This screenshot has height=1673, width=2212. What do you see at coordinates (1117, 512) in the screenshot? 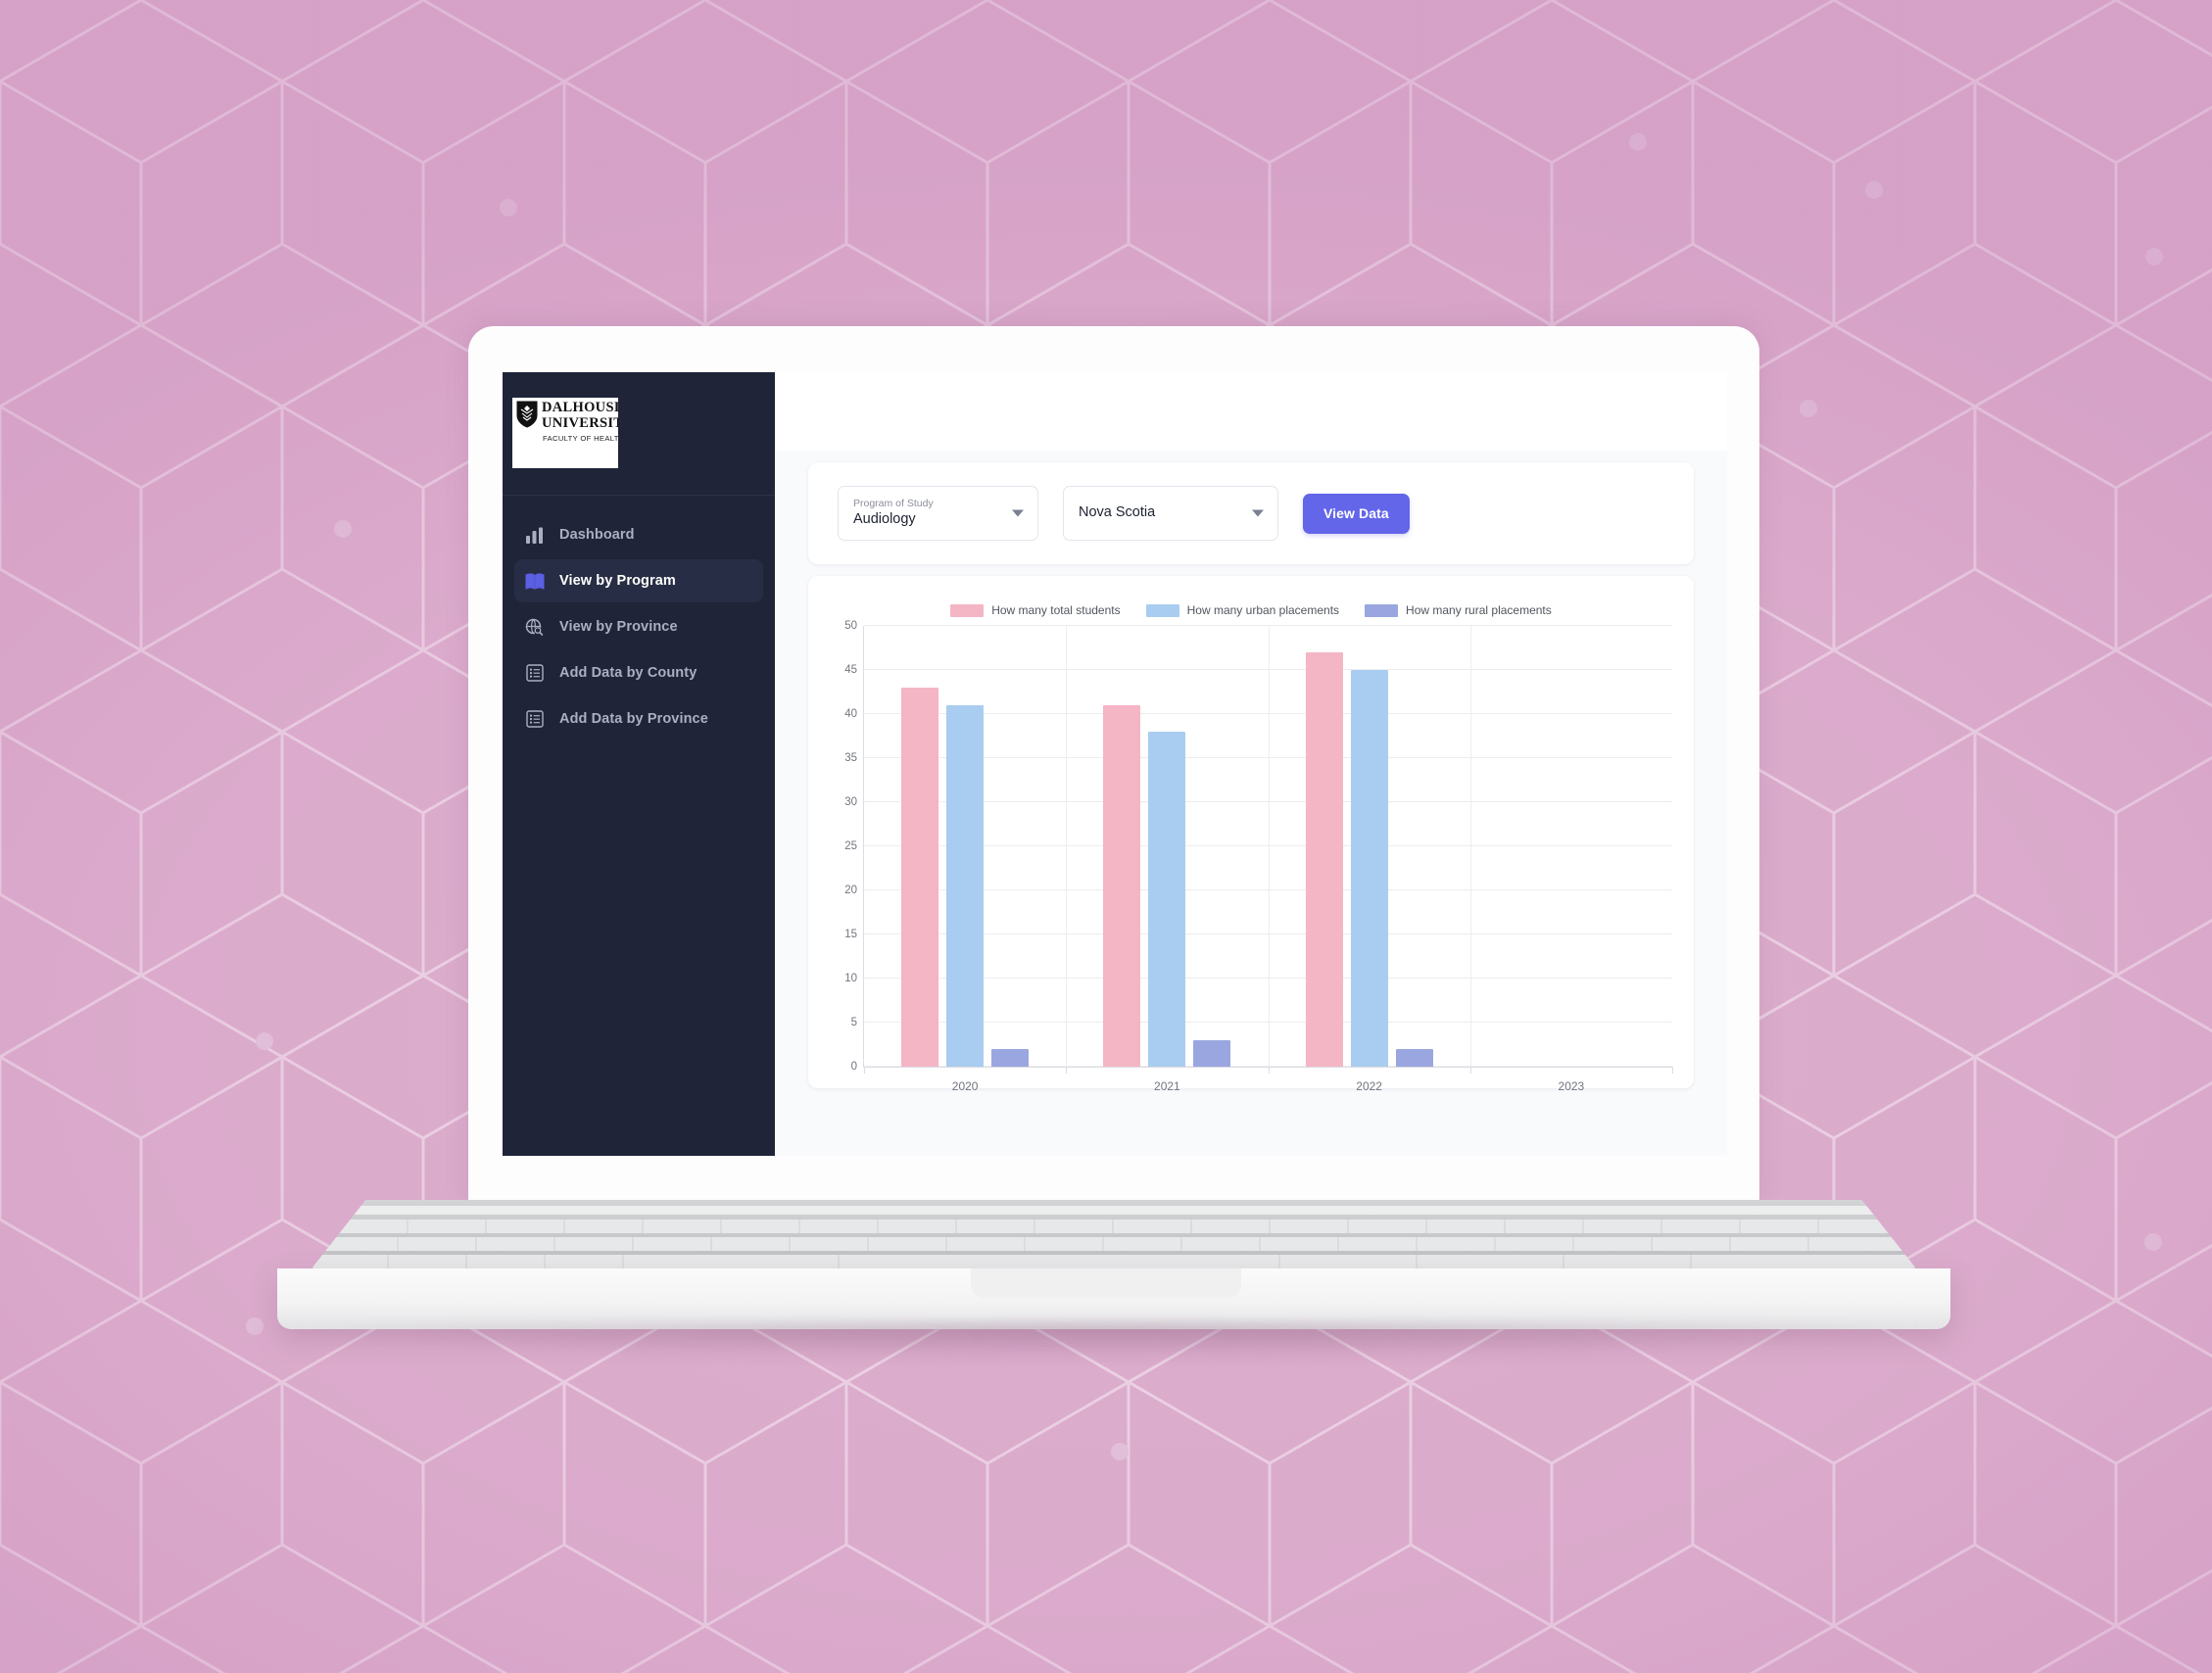
I see `province-select-value: Nova Scotia` at bounding box center [1117, 512].